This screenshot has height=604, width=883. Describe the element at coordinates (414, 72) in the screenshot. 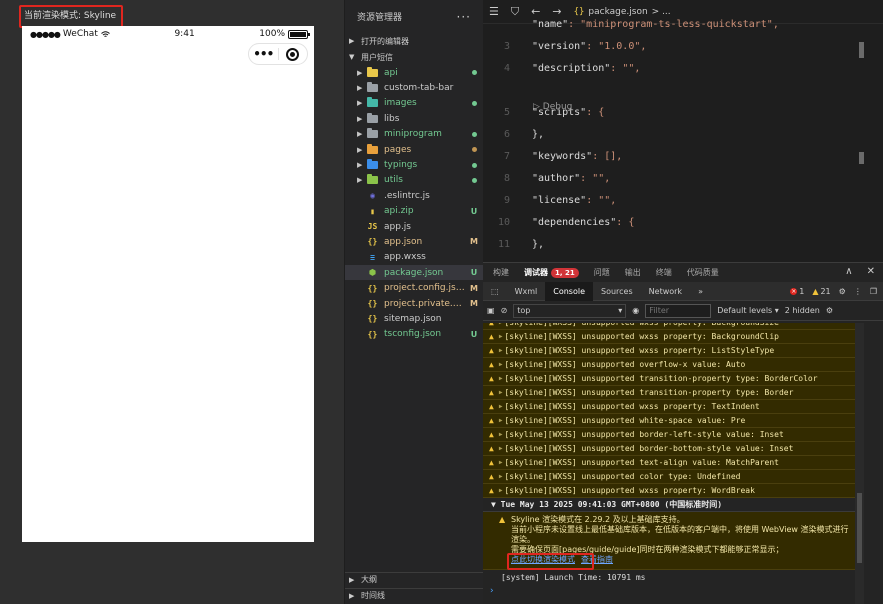

I see `tree-item: ▶ api` at that location.